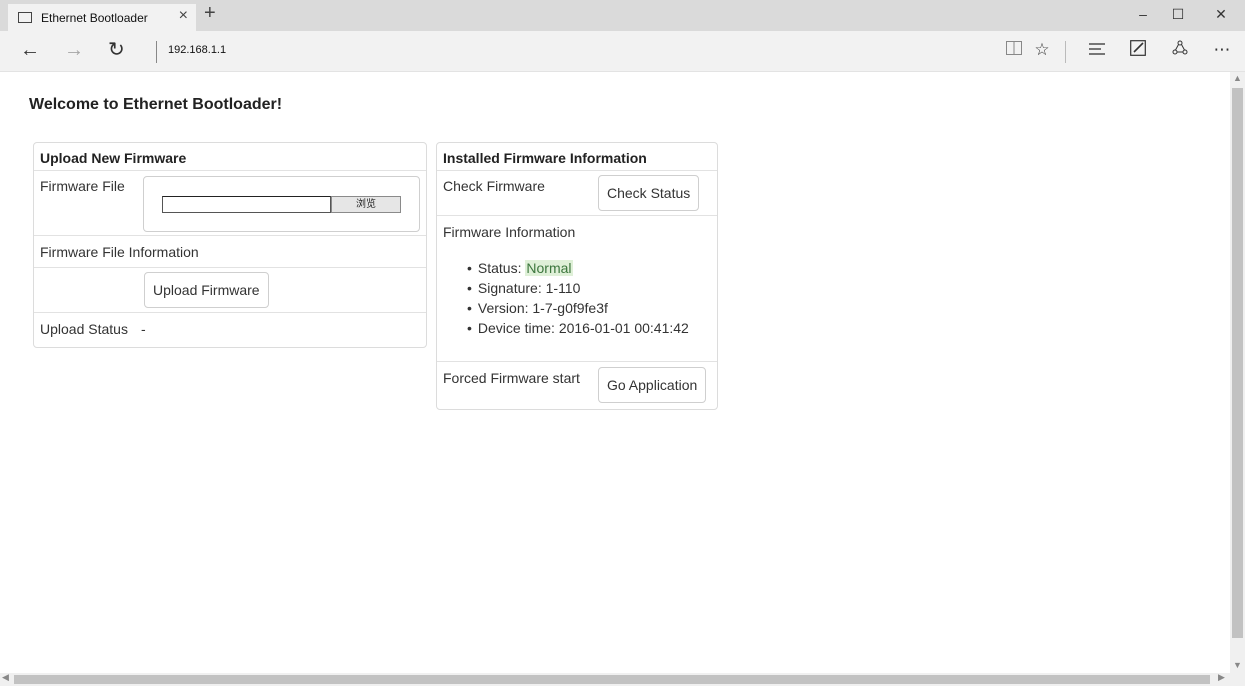  I want to click on tab-title: Ethernet Bootloader, so click(94, 17).